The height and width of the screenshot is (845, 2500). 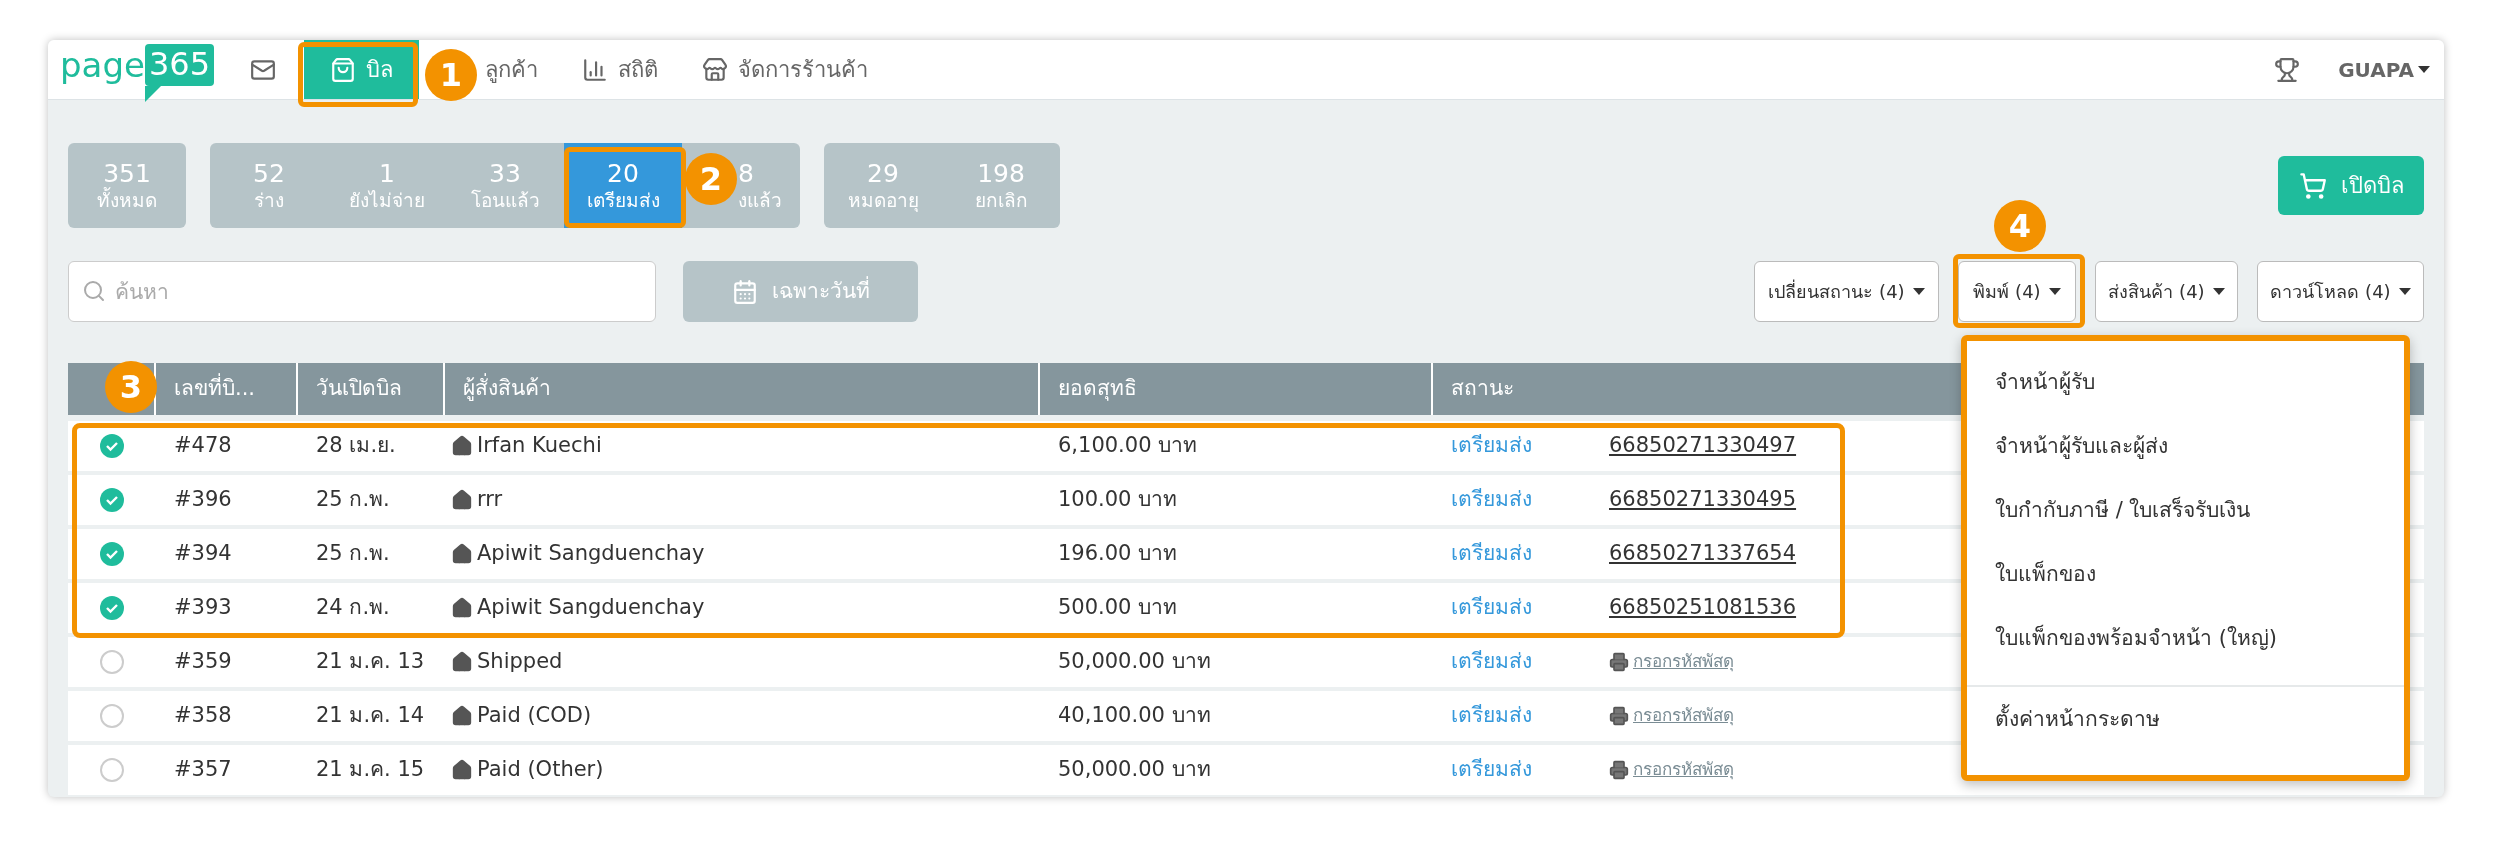 What do you see at coordinates (370, 770) in the screenshot?
I see `bill-date: 21 ม.ค. 15` at bounding box center [370, 770].